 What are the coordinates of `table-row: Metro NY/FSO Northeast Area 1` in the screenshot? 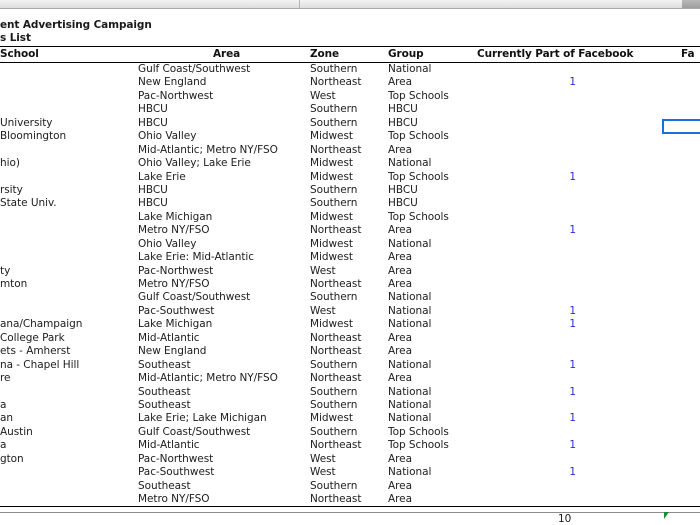 It's located at (350, 230).